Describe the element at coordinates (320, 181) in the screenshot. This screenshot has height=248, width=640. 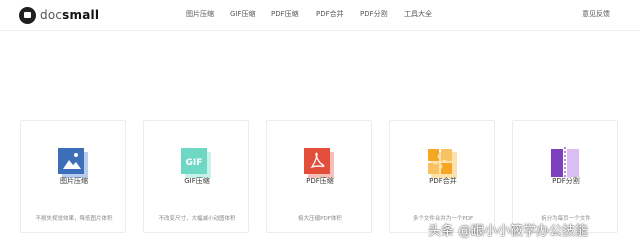
I see `card-title: PDF压缩` at that location.